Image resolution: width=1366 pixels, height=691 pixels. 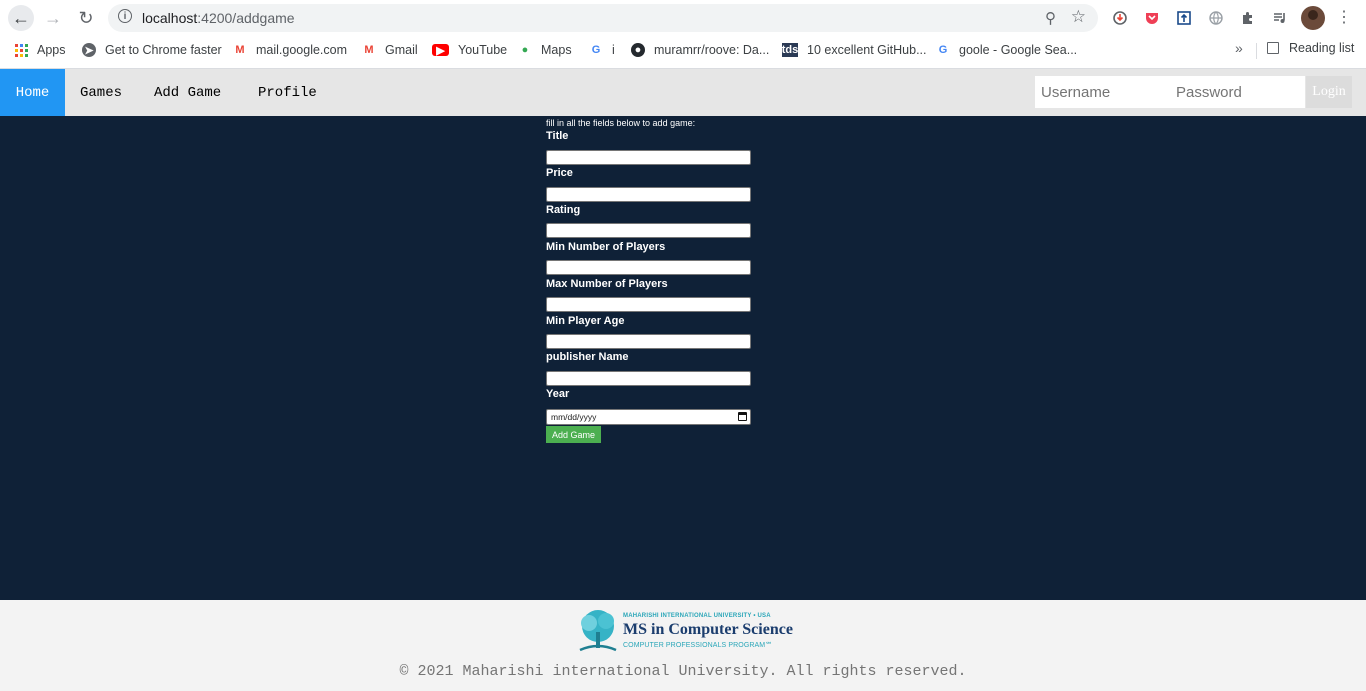 What do you see at coordinates (125, 16) in the screenshot?
I see `info-icon: i` at bounding box center [125, 16].